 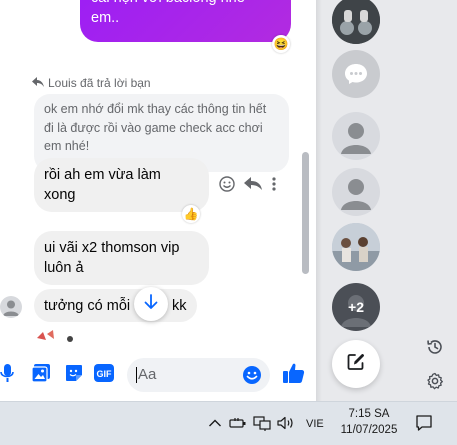 What do you see at coordinates (286, 423) in the screenshot?
I see `volume-icon` at bounding box center [286, 423].